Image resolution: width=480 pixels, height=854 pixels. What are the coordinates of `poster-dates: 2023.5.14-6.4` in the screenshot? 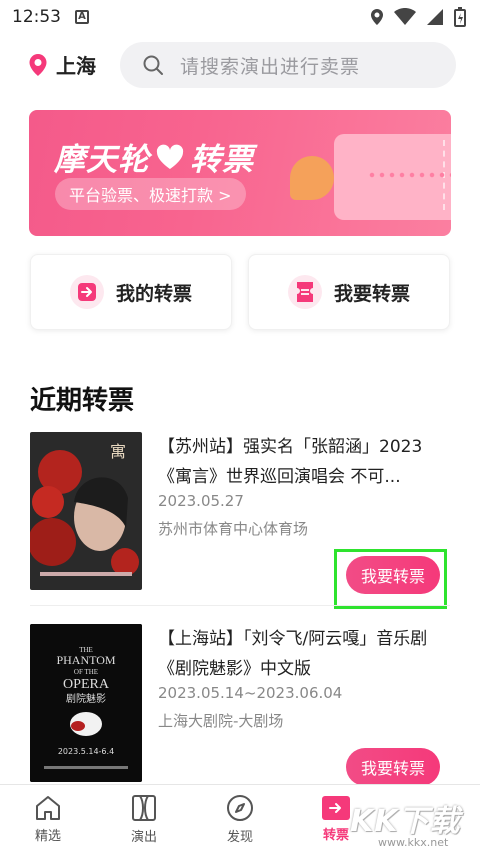 It's located at (86, 751).